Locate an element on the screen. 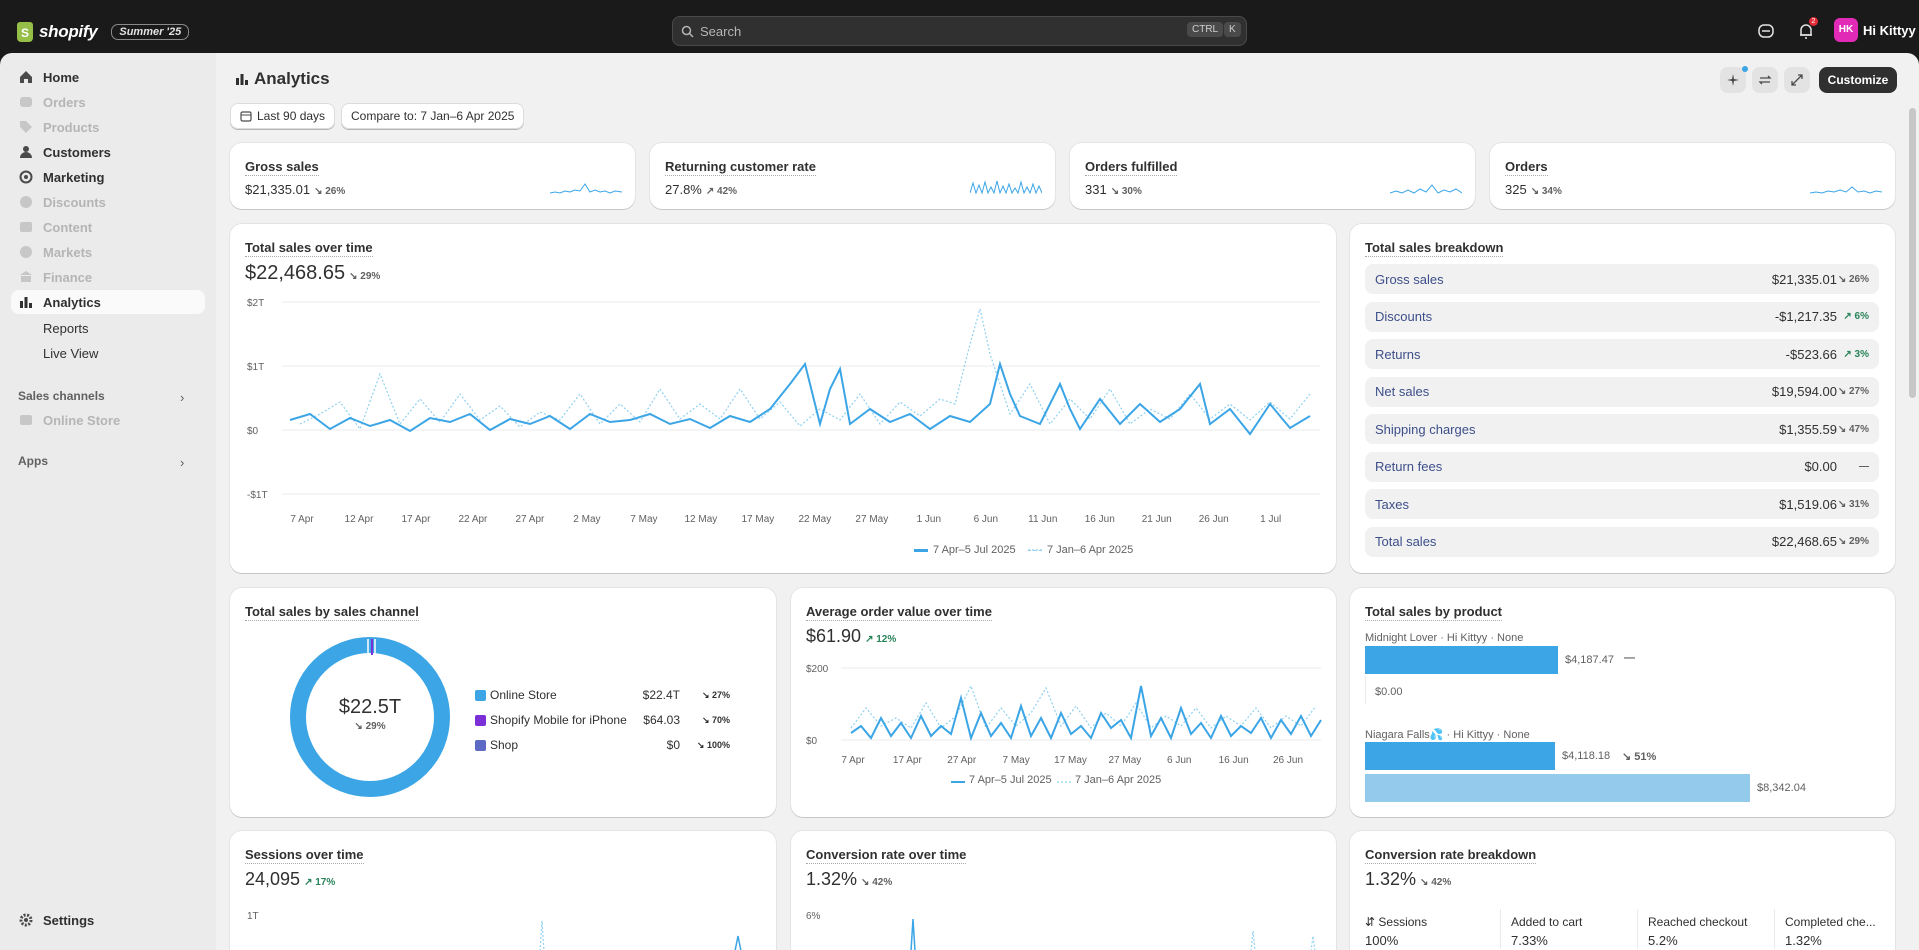 The height and width of the screenshot is (950, 1919). divider is located at coordinates (1774, 929).